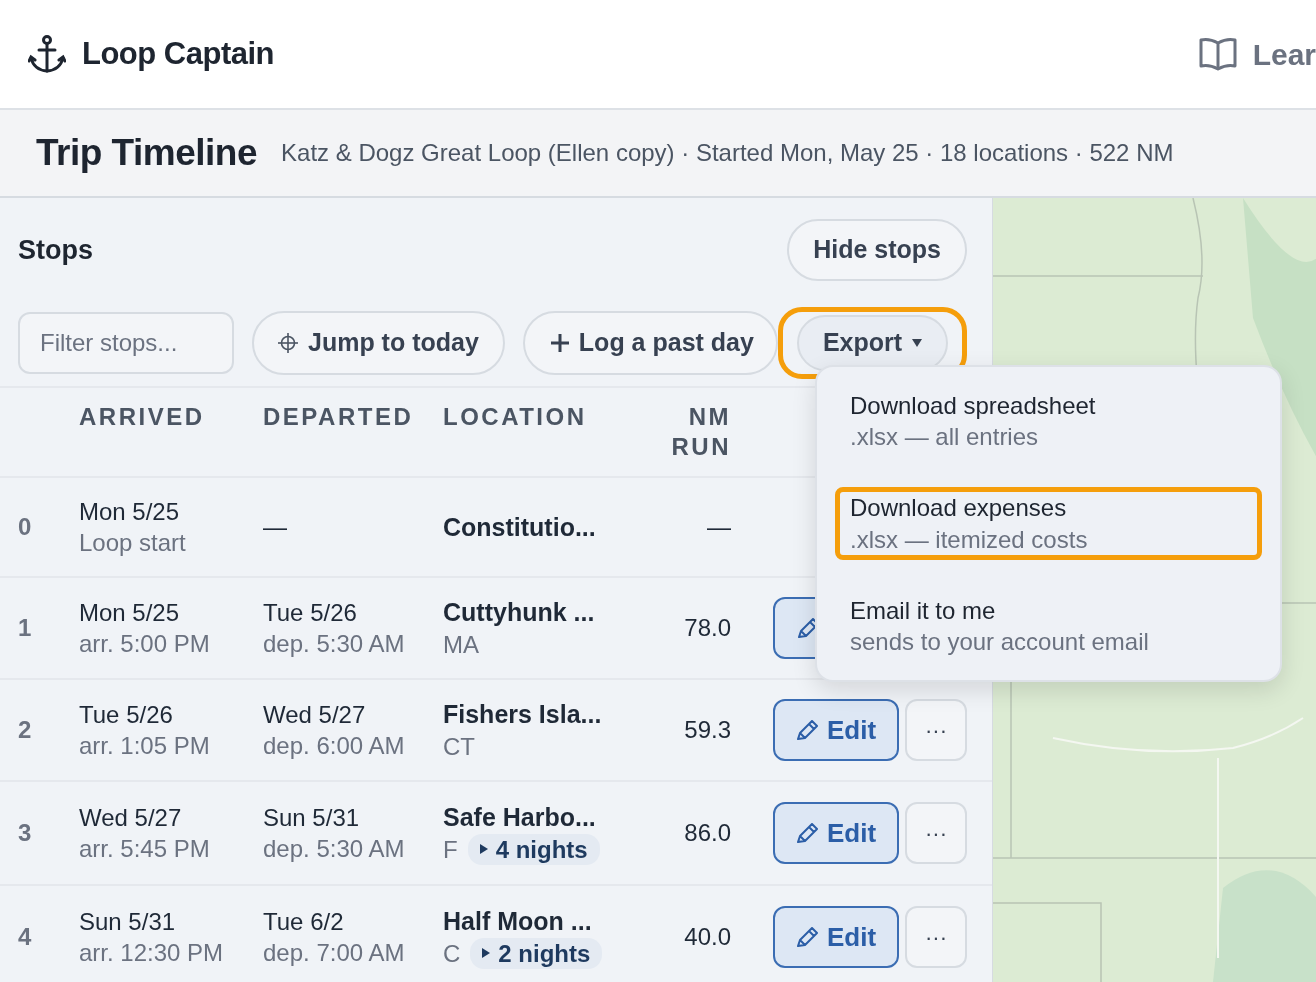 The image size is (1316, 982). I want to click on column-header: ARRIVED, so click(142, 417).